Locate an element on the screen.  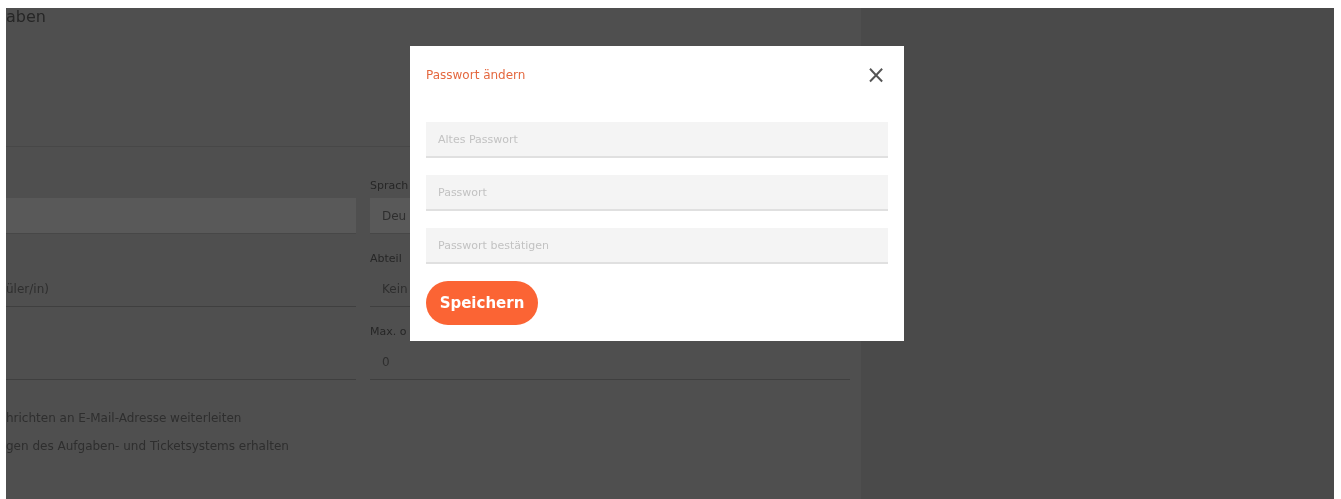
save-button: Speichern is located at coordinates (482, 303).